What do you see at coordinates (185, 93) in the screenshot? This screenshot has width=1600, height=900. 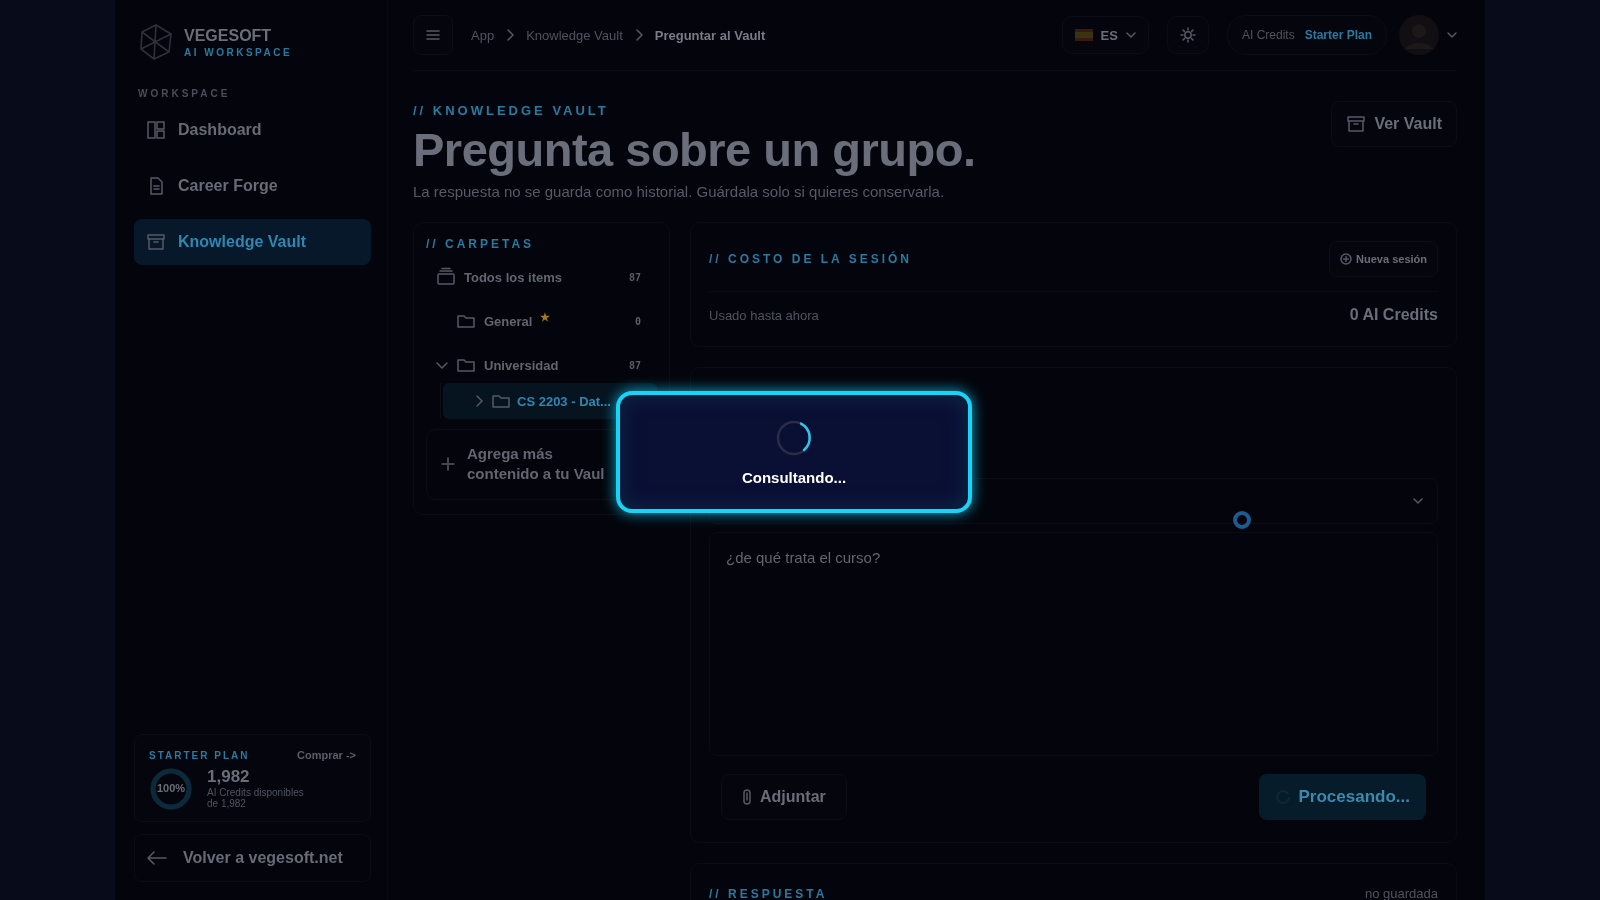 I see `section-label: WORKSPACE` at bounding box center [185, 93].